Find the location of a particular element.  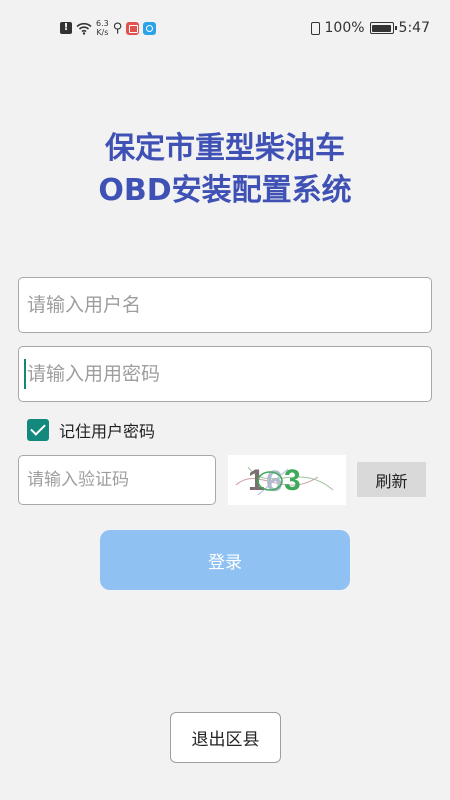

status-right: 100% 5:47 is located at coordinates (370, 28).